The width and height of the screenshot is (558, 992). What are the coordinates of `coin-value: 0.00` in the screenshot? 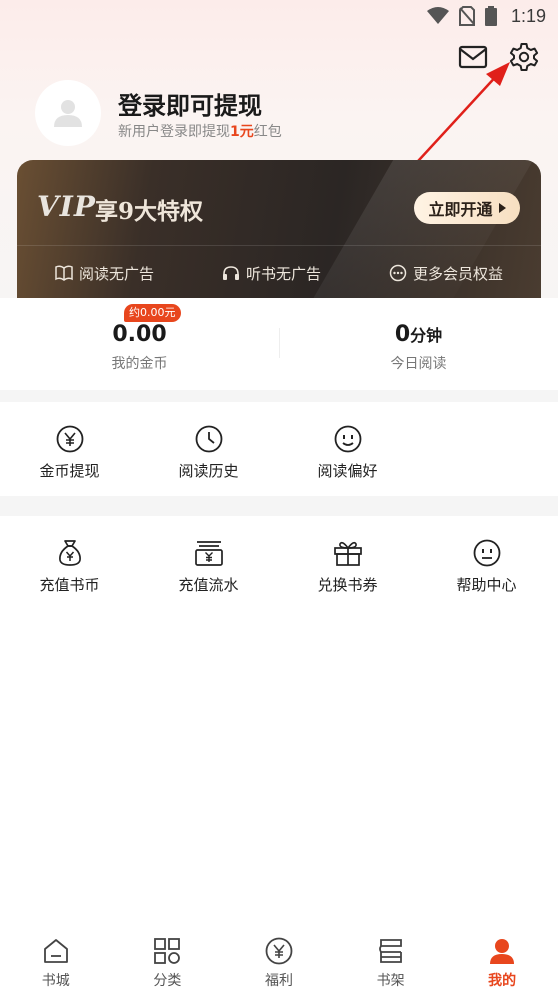 It's located at (139, 334).